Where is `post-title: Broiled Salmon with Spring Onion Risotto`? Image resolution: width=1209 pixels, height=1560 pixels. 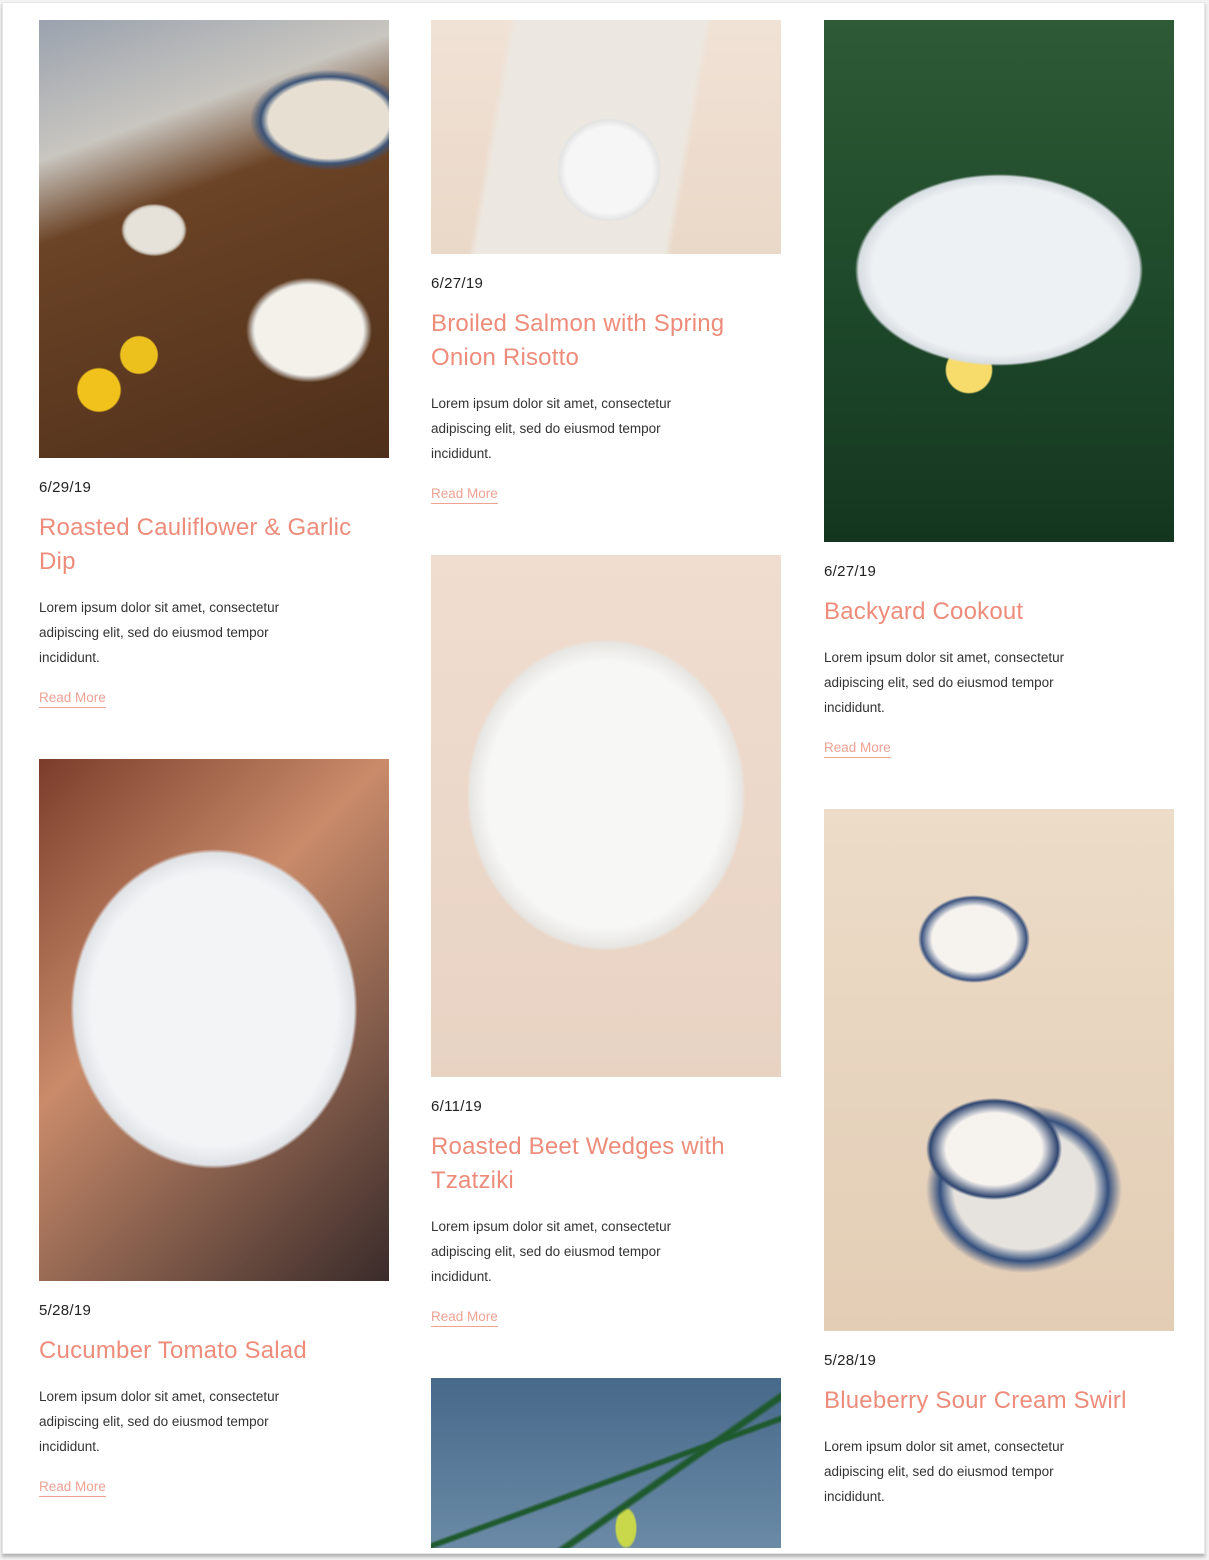
post-title: Broiled Salmon with Spring Onion Risotto is located at coordinates (606, 341).